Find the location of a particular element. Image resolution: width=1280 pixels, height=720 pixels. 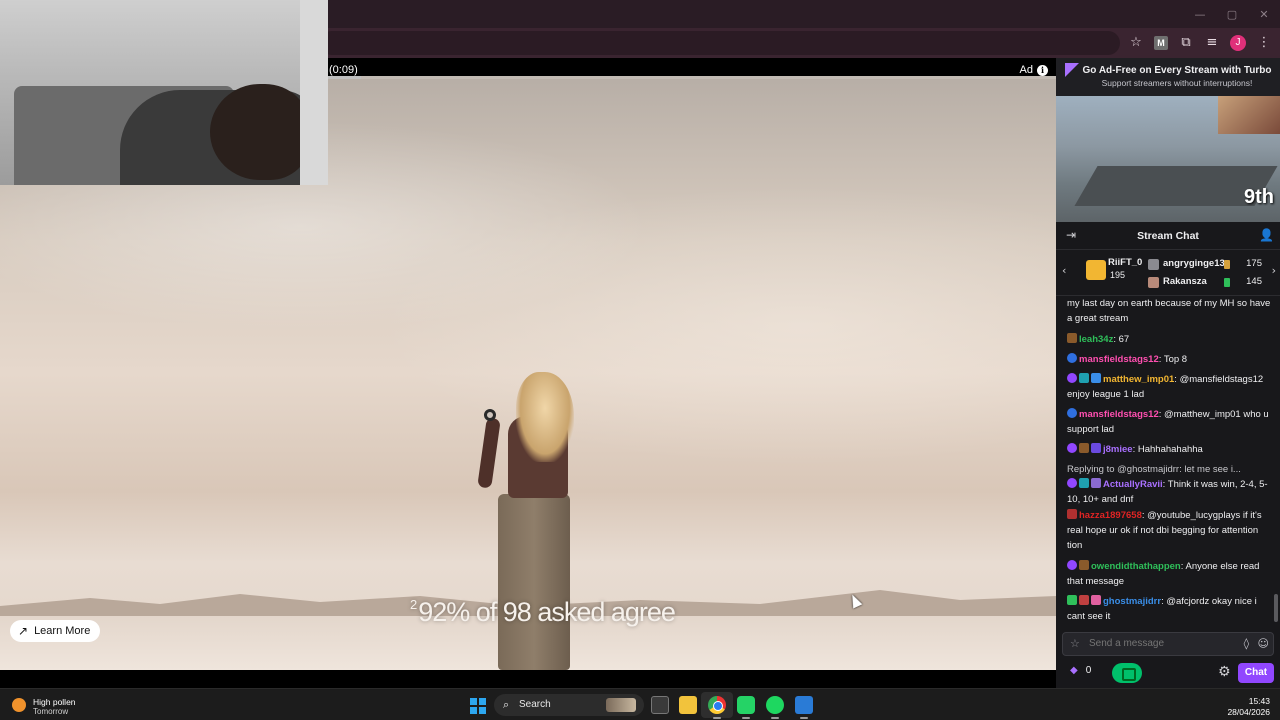

chrome-running-indicator is located at coordinates (717, 718).